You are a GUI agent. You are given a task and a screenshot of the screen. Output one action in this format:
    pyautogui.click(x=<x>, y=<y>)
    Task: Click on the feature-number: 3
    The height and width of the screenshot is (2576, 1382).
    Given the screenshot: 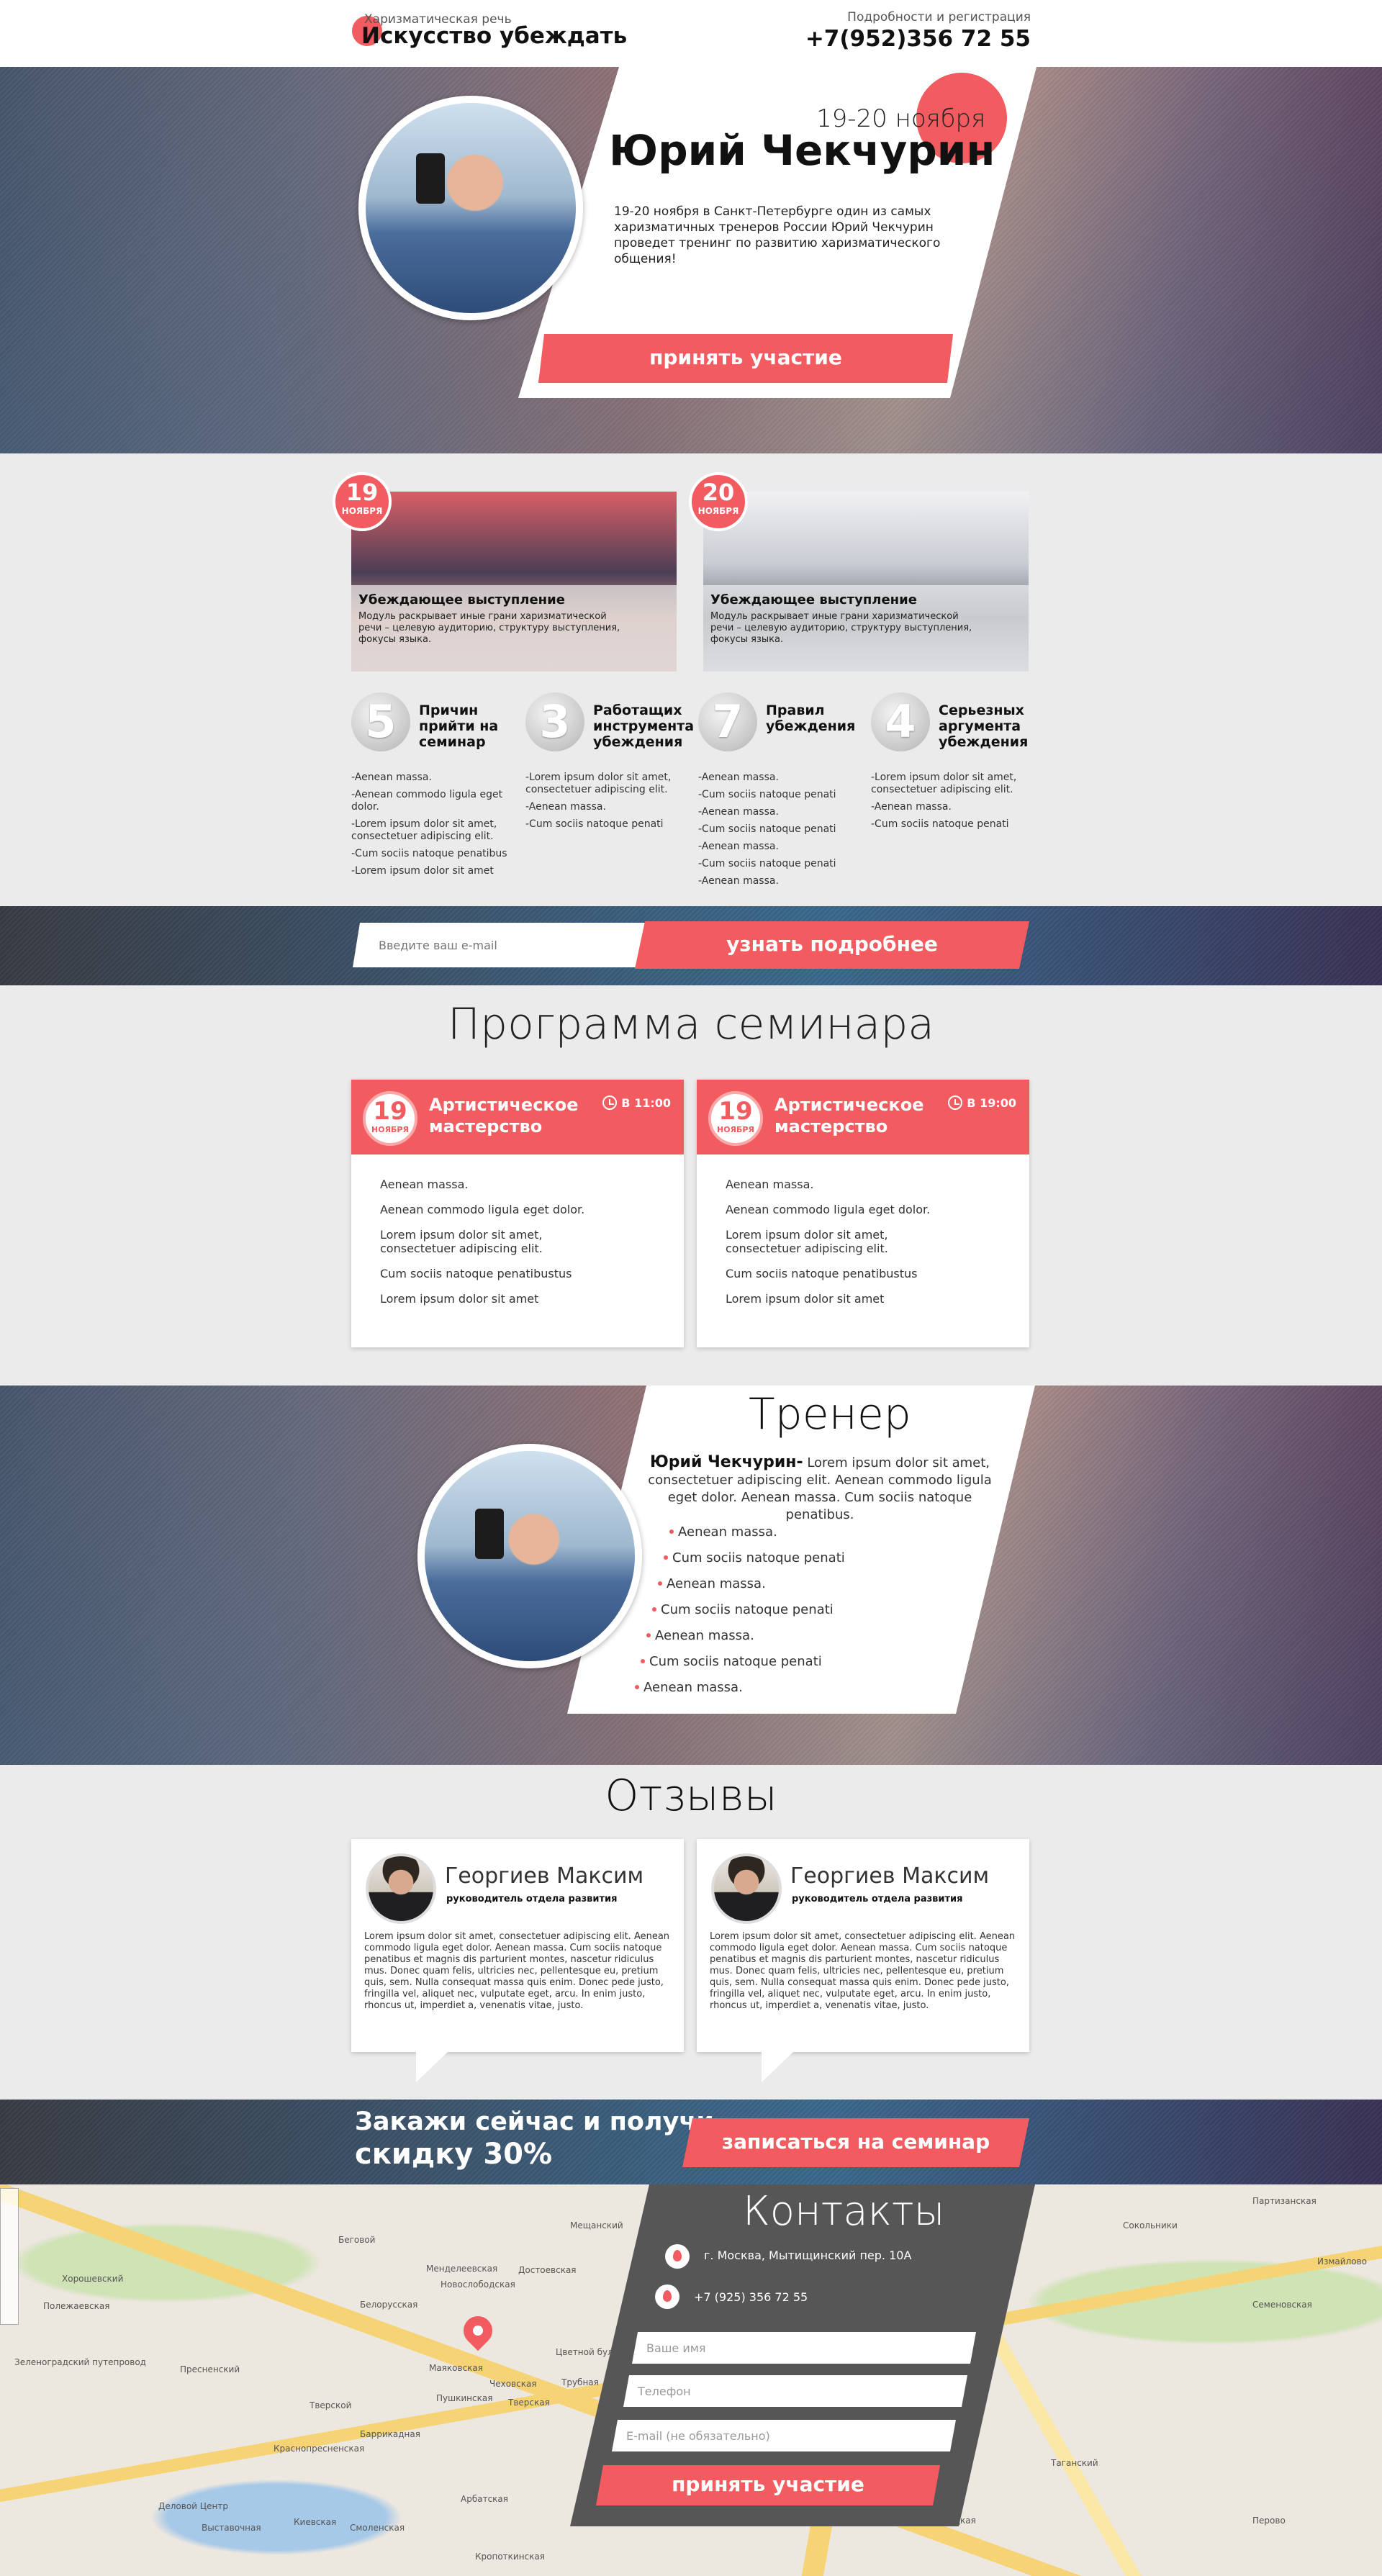 What is the action you would take?
    pyautogui.click(x=554, y=722)
    